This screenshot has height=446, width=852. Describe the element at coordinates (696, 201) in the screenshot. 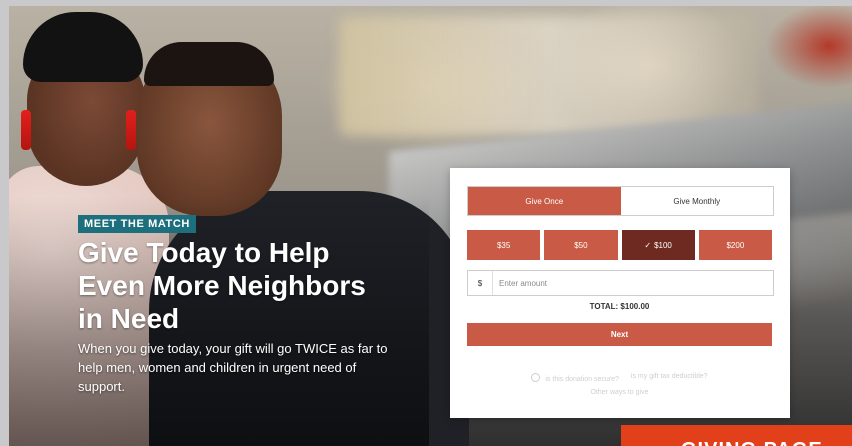

I see `give-monthly-button: Give Monthly` at that location.